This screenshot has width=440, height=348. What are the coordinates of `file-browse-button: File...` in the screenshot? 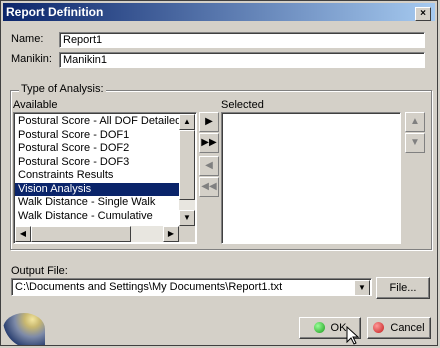 It's located at (403, 288).